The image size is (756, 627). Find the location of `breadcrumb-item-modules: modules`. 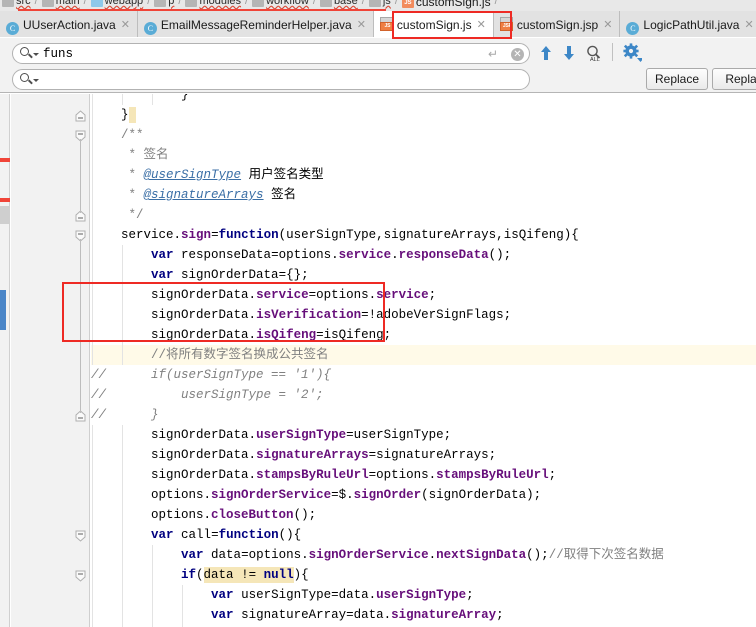

breadcrumb-item-modules: modules is located at coordinates (213, 3).